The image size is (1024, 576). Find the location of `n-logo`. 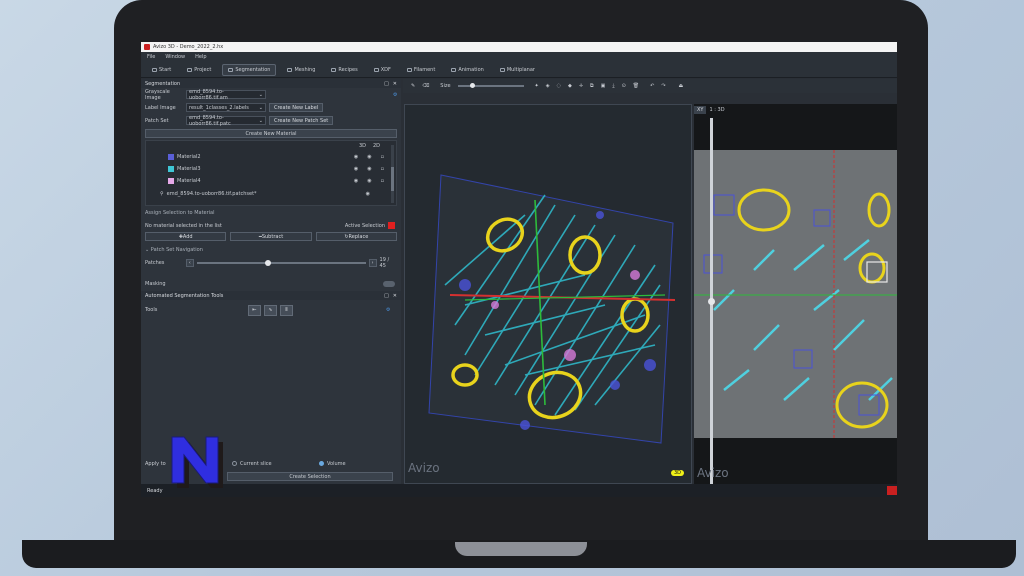

n-logo is located at coordinates (197, 462).